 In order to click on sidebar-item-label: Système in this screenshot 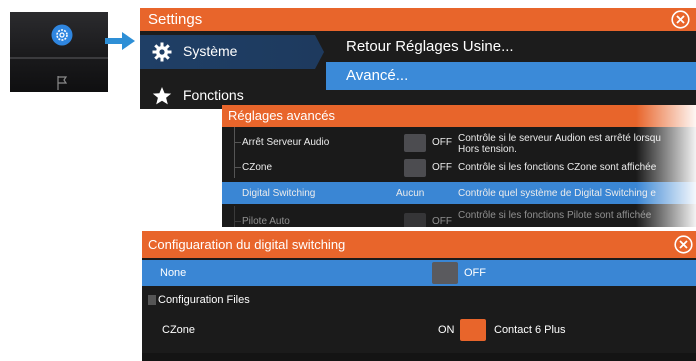, I will do `click(210, 51)`.